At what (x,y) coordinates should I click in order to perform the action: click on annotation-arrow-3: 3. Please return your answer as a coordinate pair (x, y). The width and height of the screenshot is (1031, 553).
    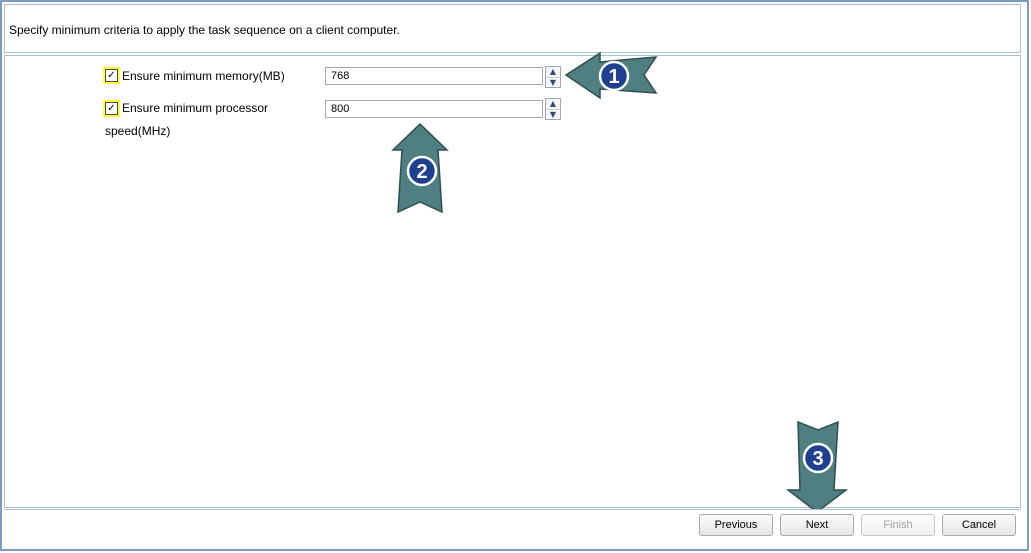
    Looking at the image, I should click on (817, 466).